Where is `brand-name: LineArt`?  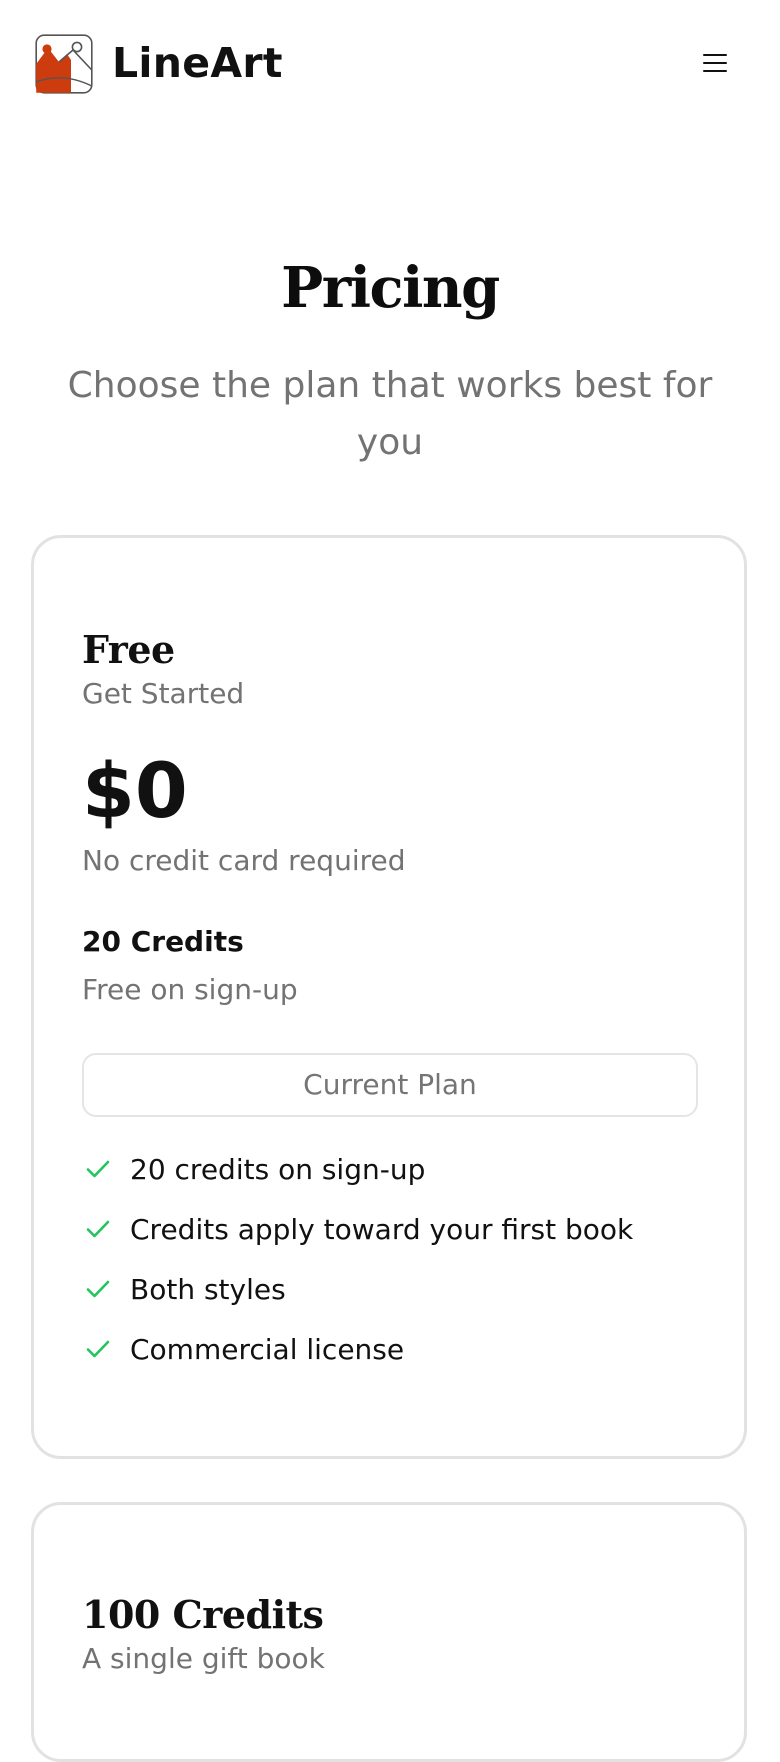
brand-name: LineArt is located at coordinates (197, 63).